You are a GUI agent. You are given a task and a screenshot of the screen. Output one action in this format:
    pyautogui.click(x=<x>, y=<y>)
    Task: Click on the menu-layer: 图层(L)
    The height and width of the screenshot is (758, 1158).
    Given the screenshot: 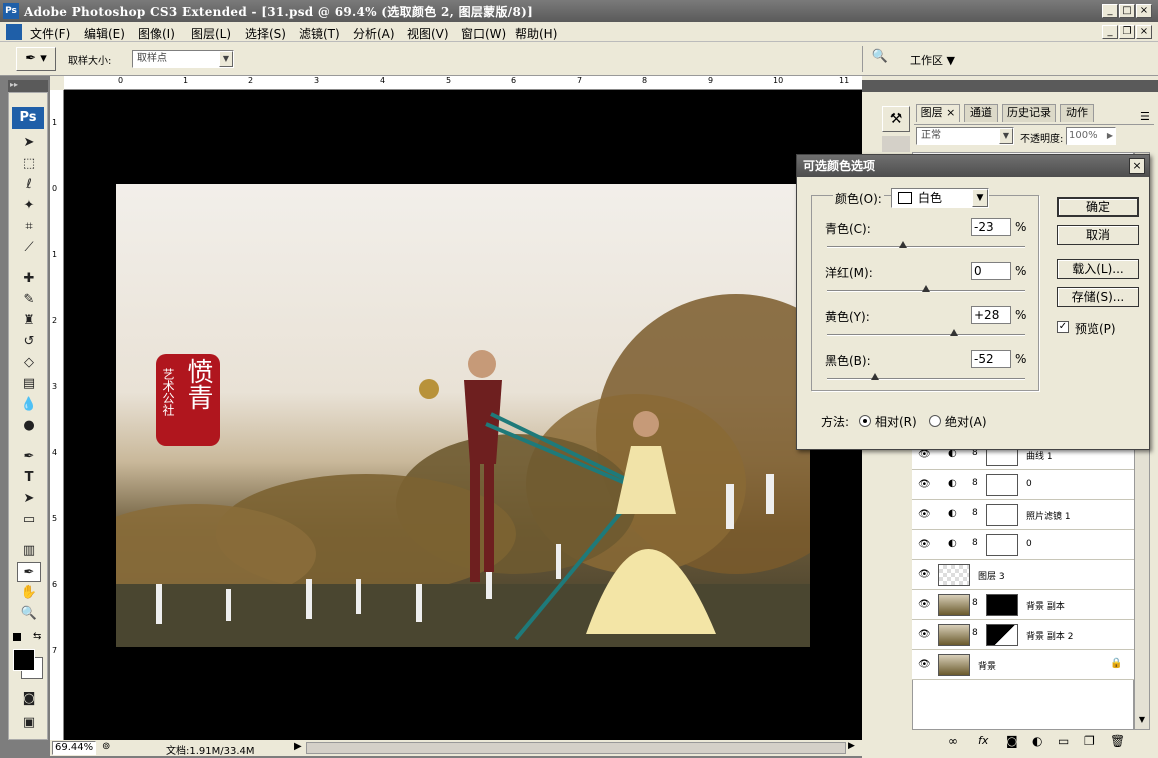 What is the action you would take?
    pyautogui.click(x=211, y=33)
    